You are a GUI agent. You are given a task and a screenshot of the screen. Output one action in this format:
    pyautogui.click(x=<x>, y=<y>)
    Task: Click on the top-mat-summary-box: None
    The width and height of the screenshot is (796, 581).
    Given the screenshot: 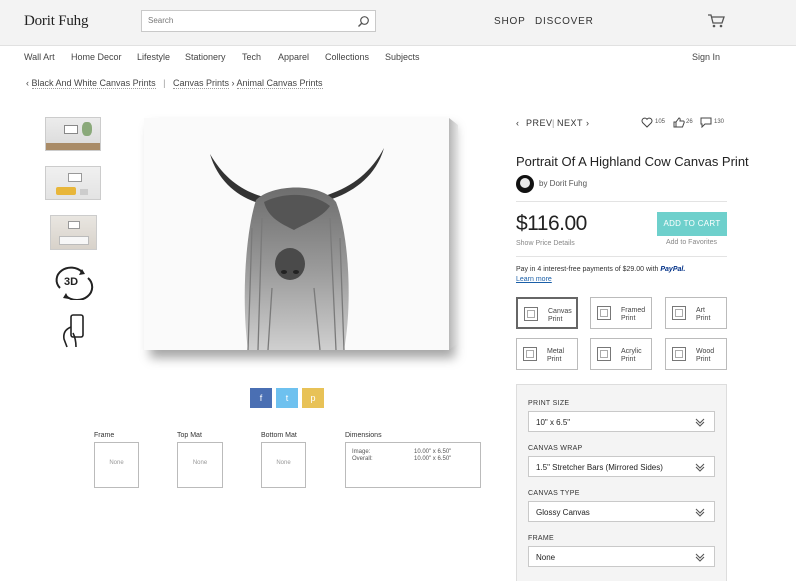 What is the action you would take?
    pyautogui.click(x=200, y=465)
    